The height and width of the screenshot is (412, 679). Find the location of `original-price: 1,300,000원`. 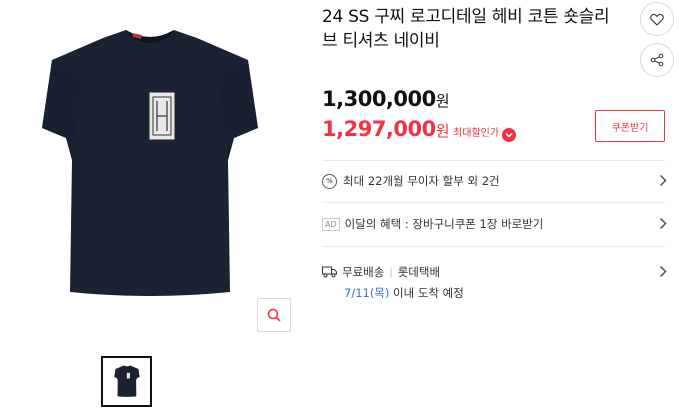

original-price: 1,300,000원 is located at coordinates (386, 99).